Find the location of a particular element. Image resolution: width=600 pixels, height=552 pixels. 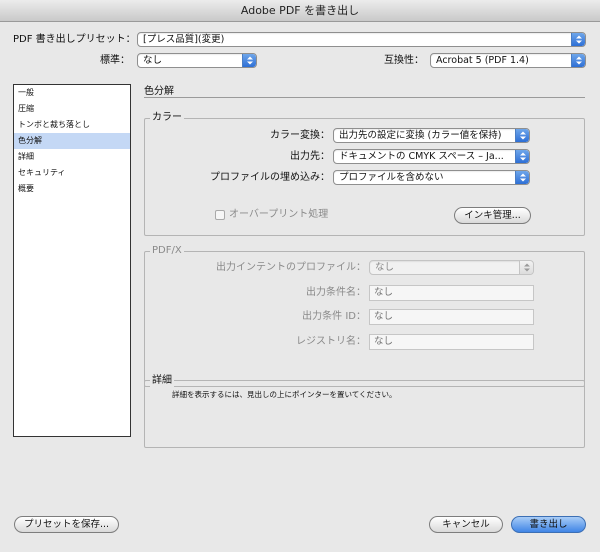

sidebar-item-advanced: 詳細 is located at coordinates (72, 157).